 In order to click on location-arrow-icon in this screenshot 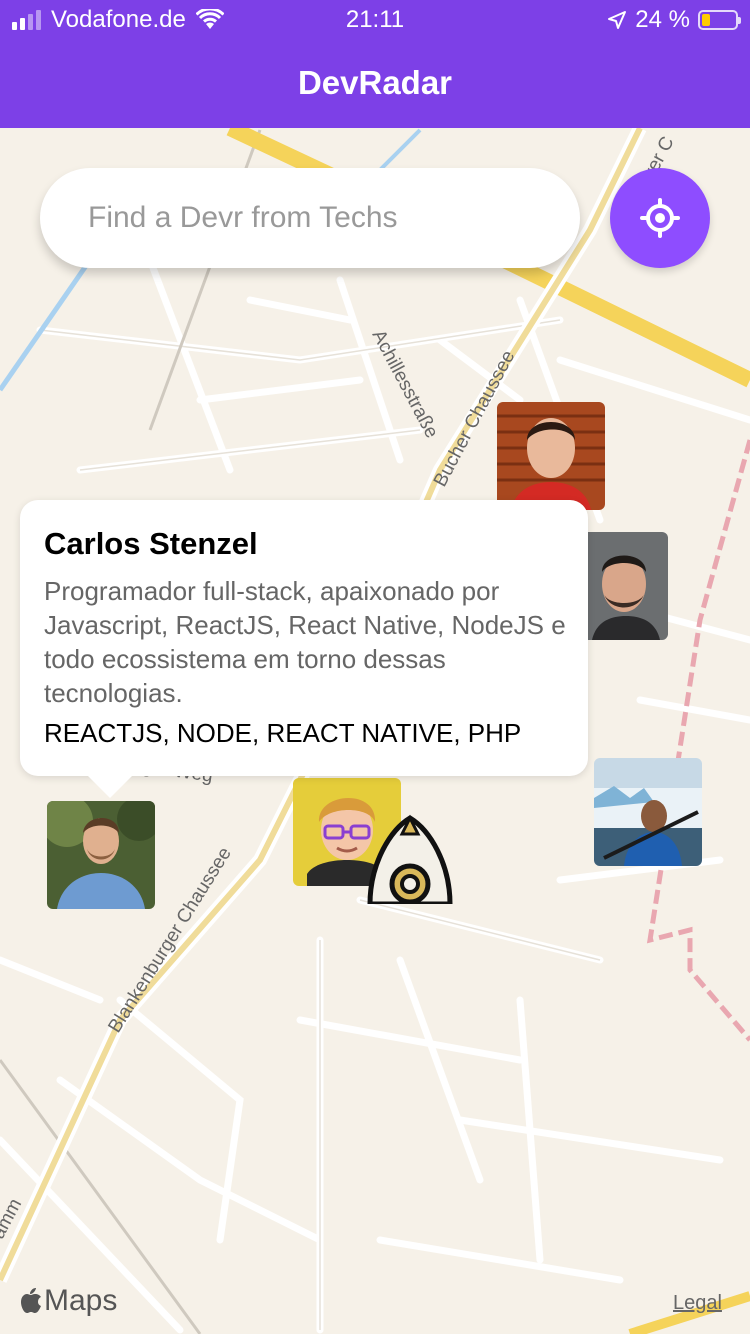, I will do `click(617, 20)`.